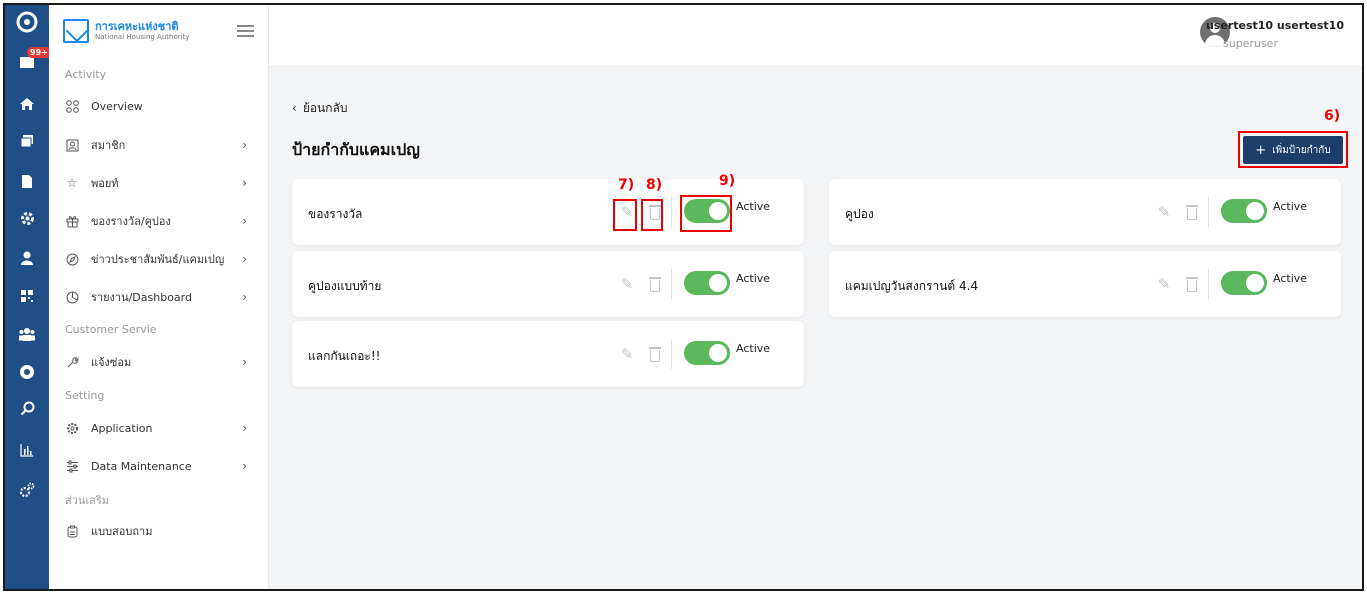 This screenshot has width=1367, height=594. I want to click on section-activity: Activity, so click(86, 74).